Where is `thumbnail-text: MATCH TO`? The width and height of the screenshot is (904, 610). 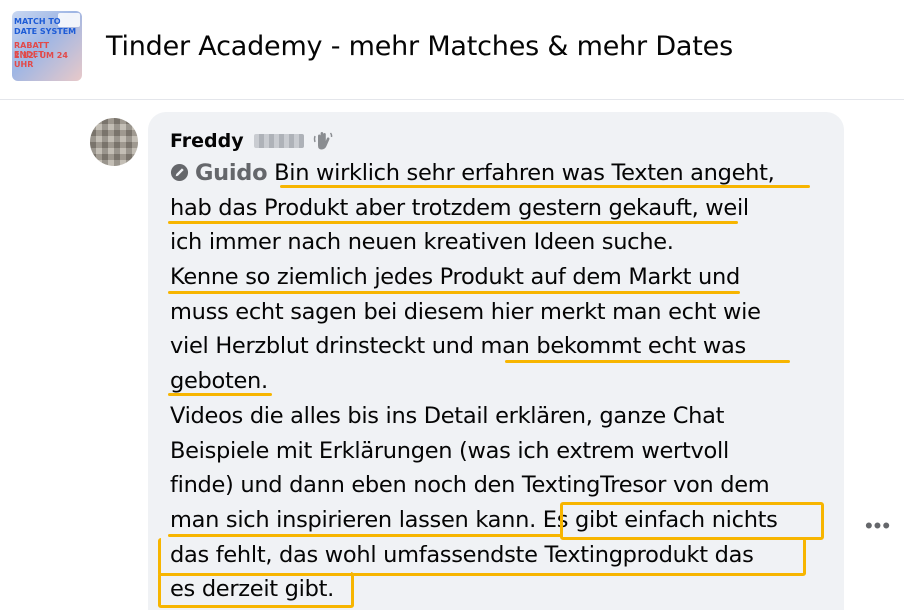
thumbnail-text: MATCH TO is located at coordinates (37, 21).